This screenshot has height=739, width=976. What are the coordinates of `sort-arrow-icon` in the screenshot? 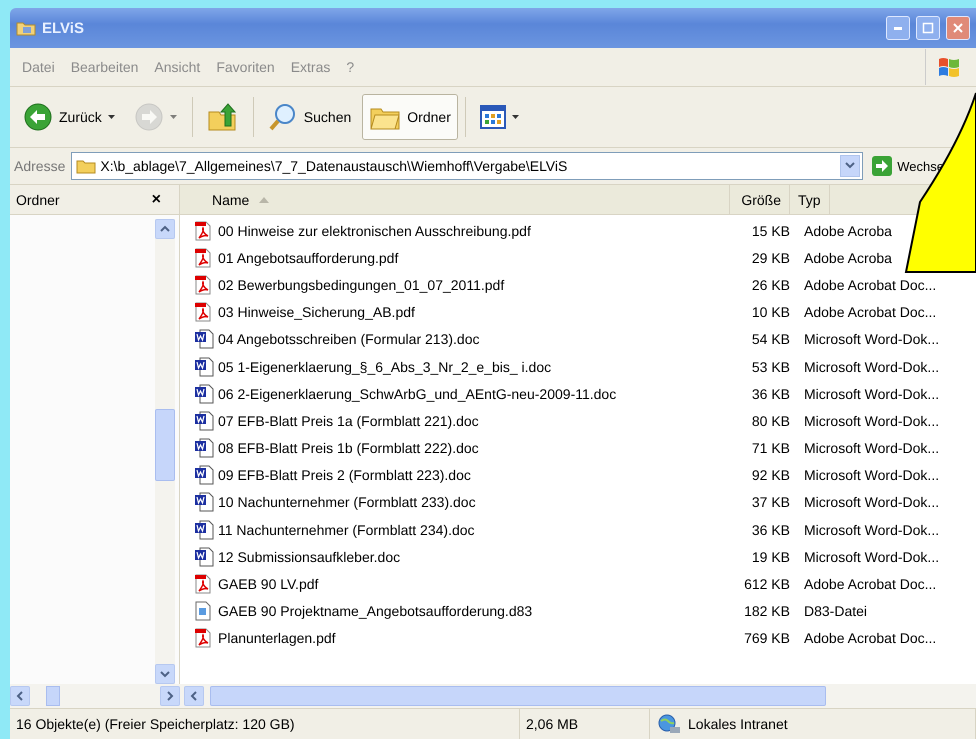 It's located at (264, 199).